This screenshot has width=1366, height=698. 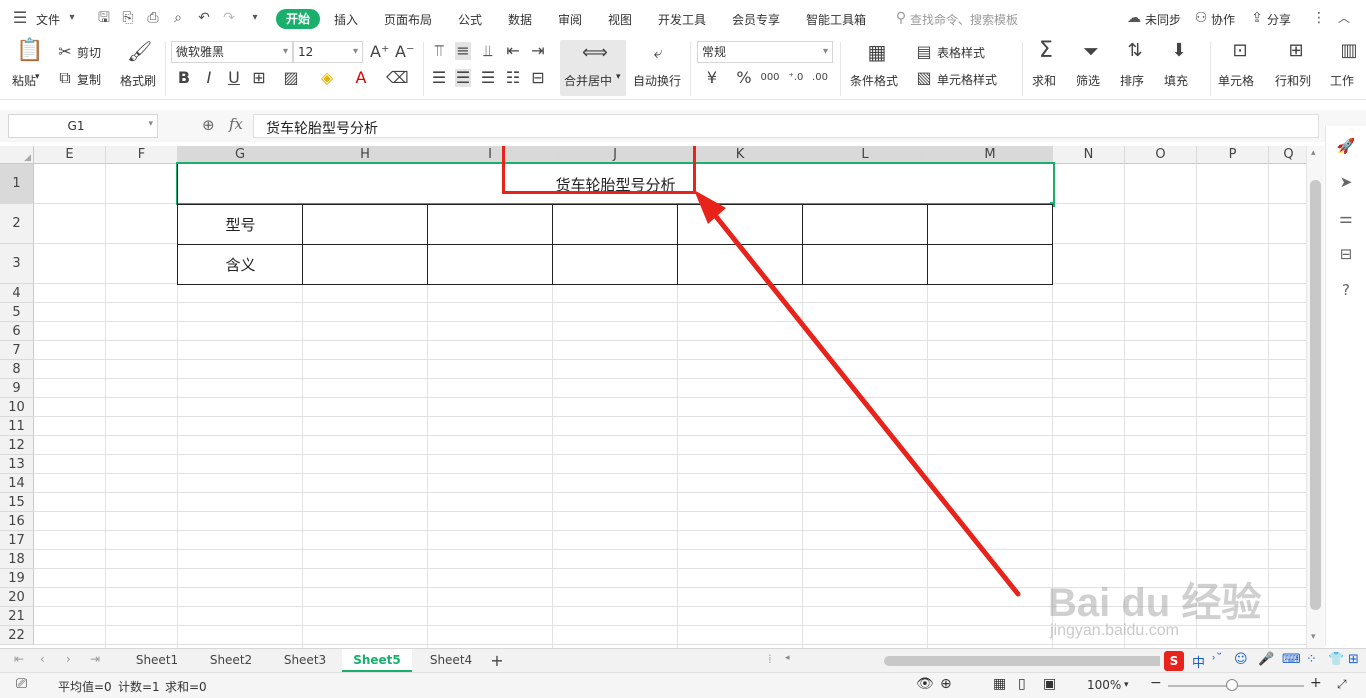 I want to click on tab-sheet5: Sheet5, so click(x=377, y=660).